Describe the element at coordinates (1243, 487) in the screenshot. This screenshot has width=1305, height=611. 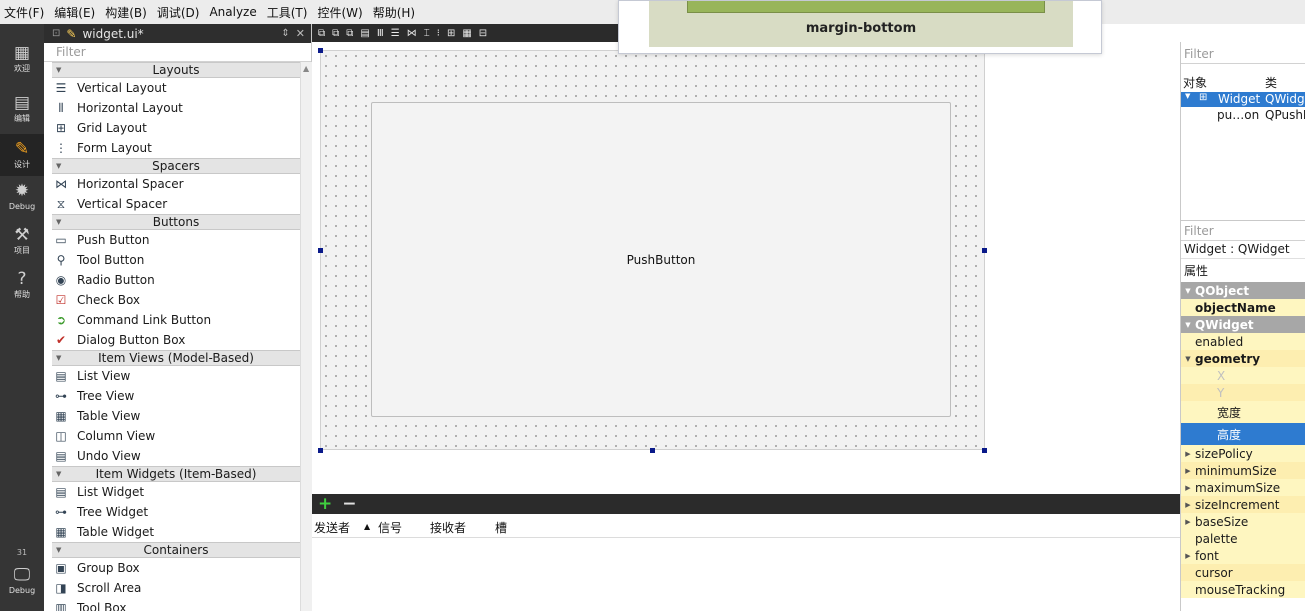
I see `property-row: ▶ maximumSize` at that location.